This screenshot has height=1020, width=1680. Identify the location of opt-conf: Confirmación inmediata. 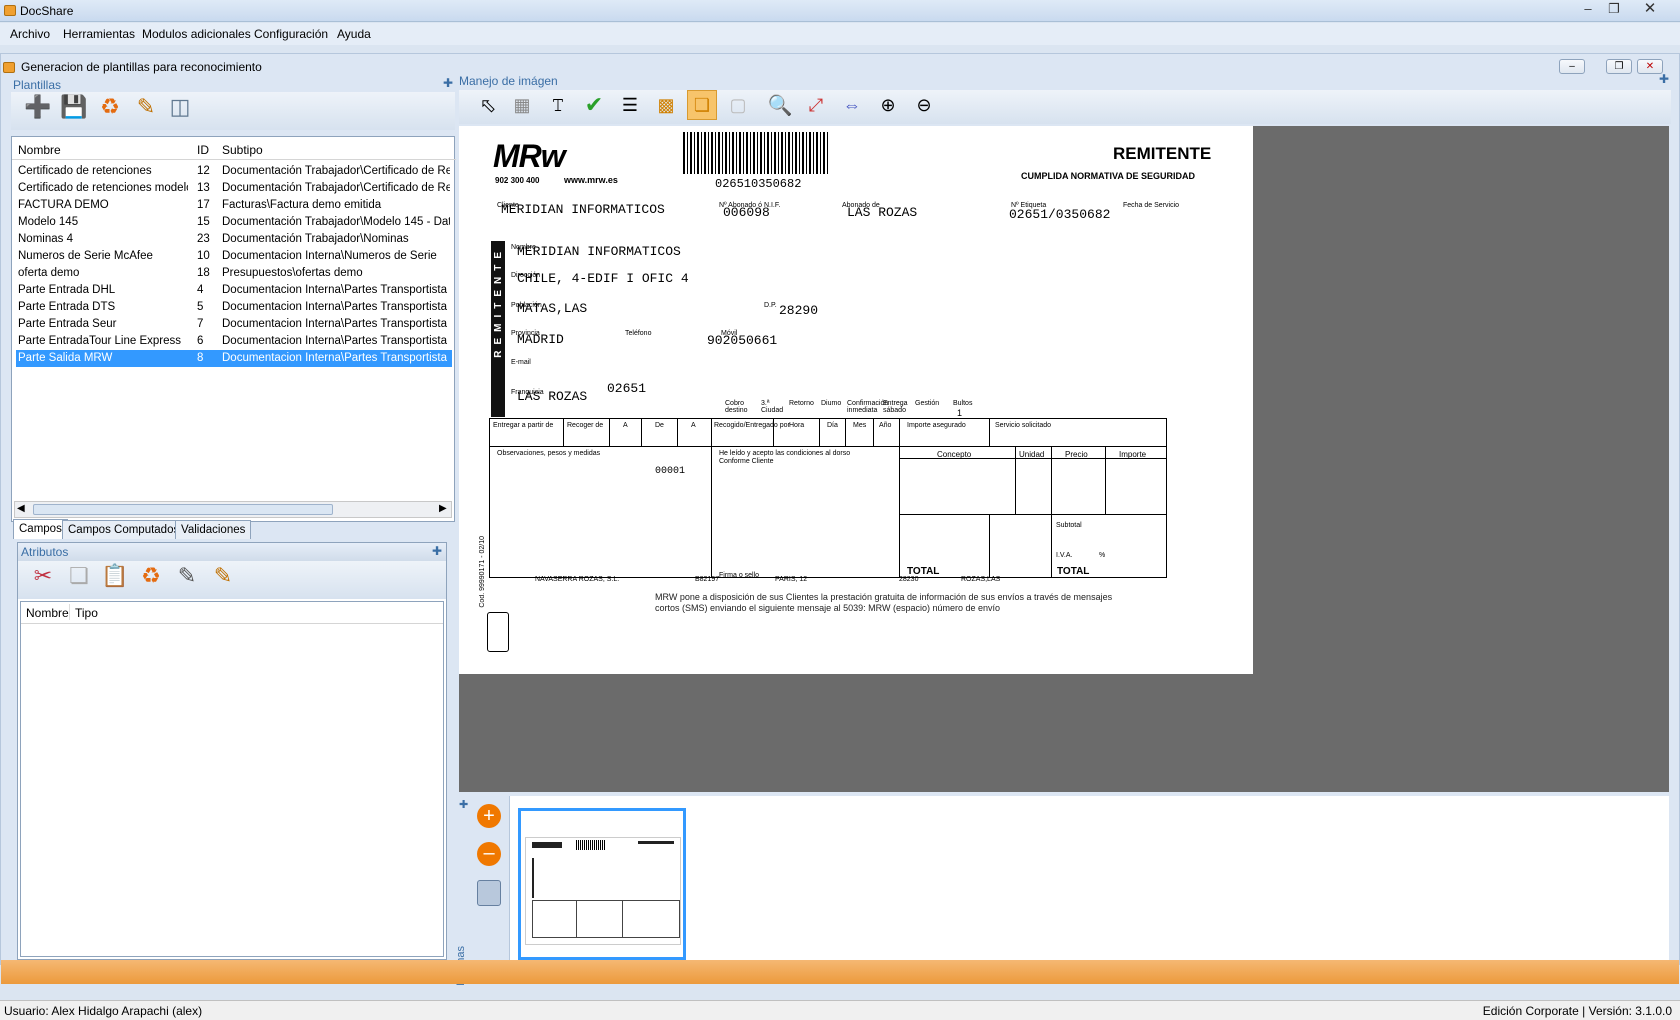
(868, 407).